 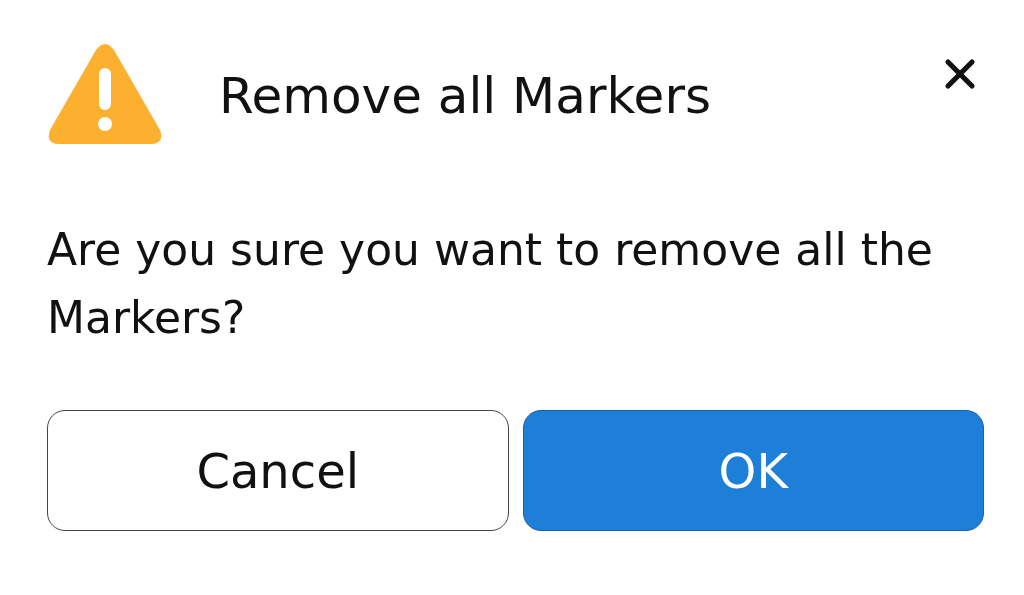 I want to click on ok-button: OK, so click(x=753, y=470).